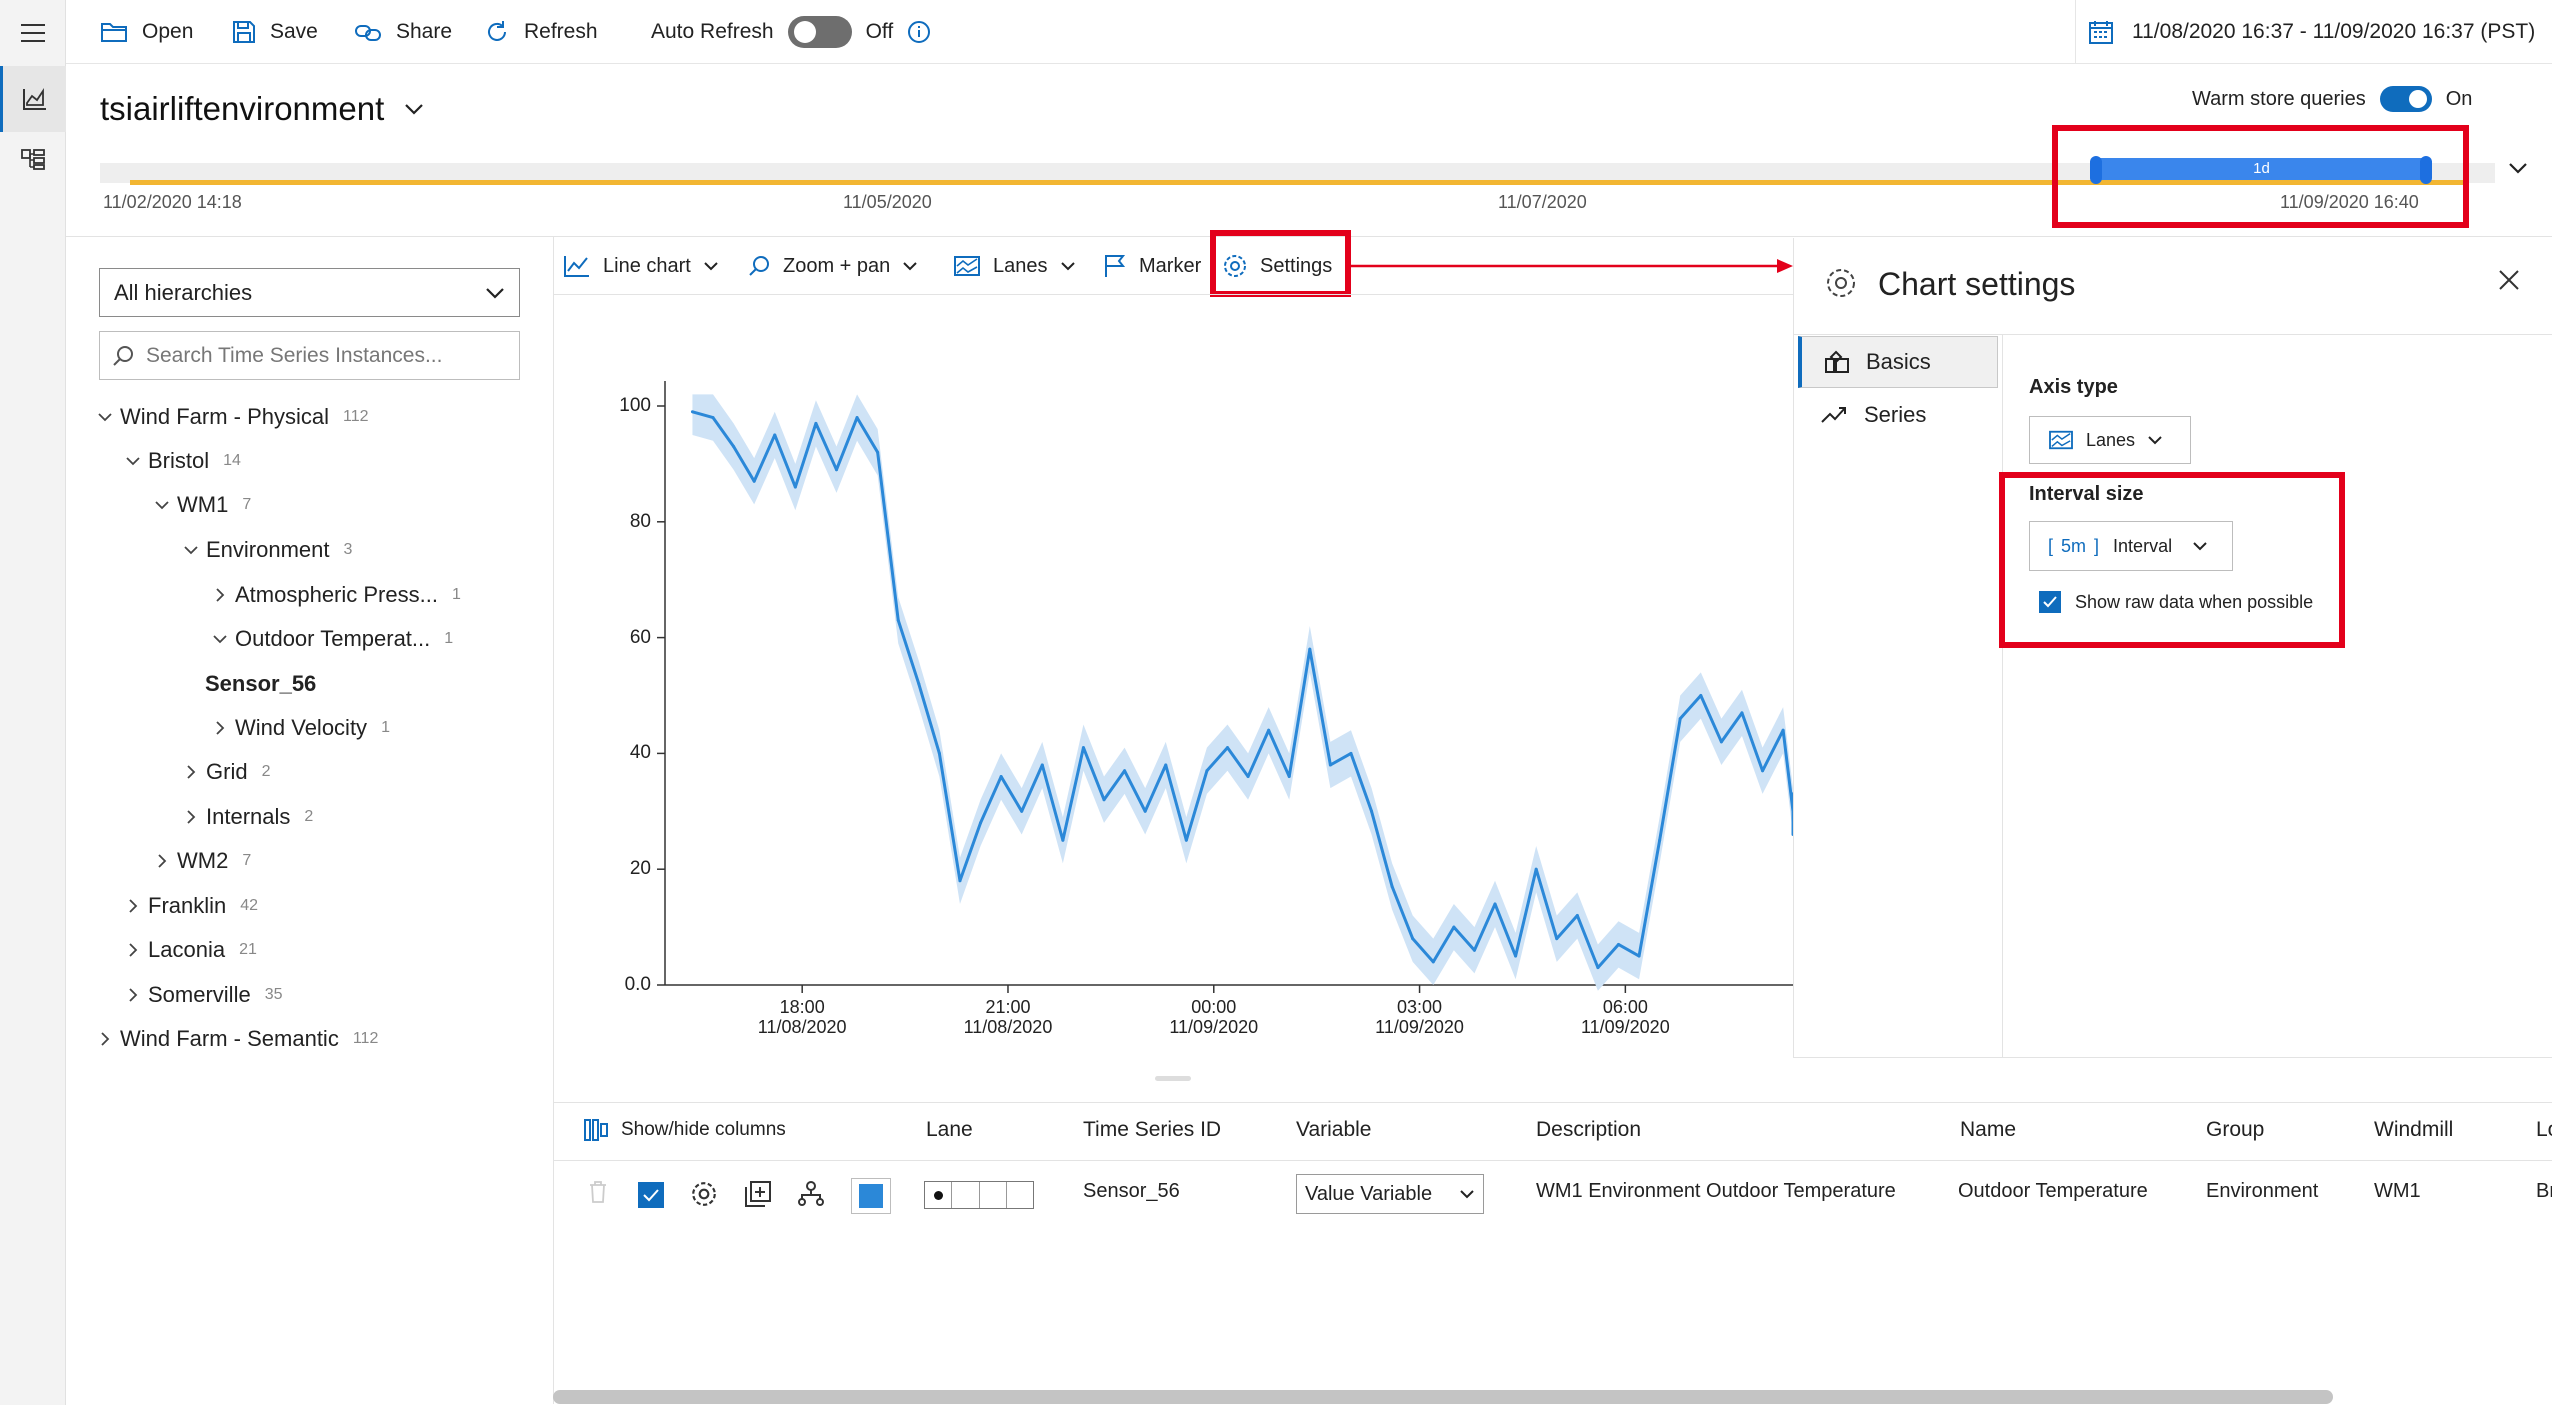  What do you see at coordinates (704, 1194) in the screenshot?
I see `gear-icon` at bounding box center [704, 1194].